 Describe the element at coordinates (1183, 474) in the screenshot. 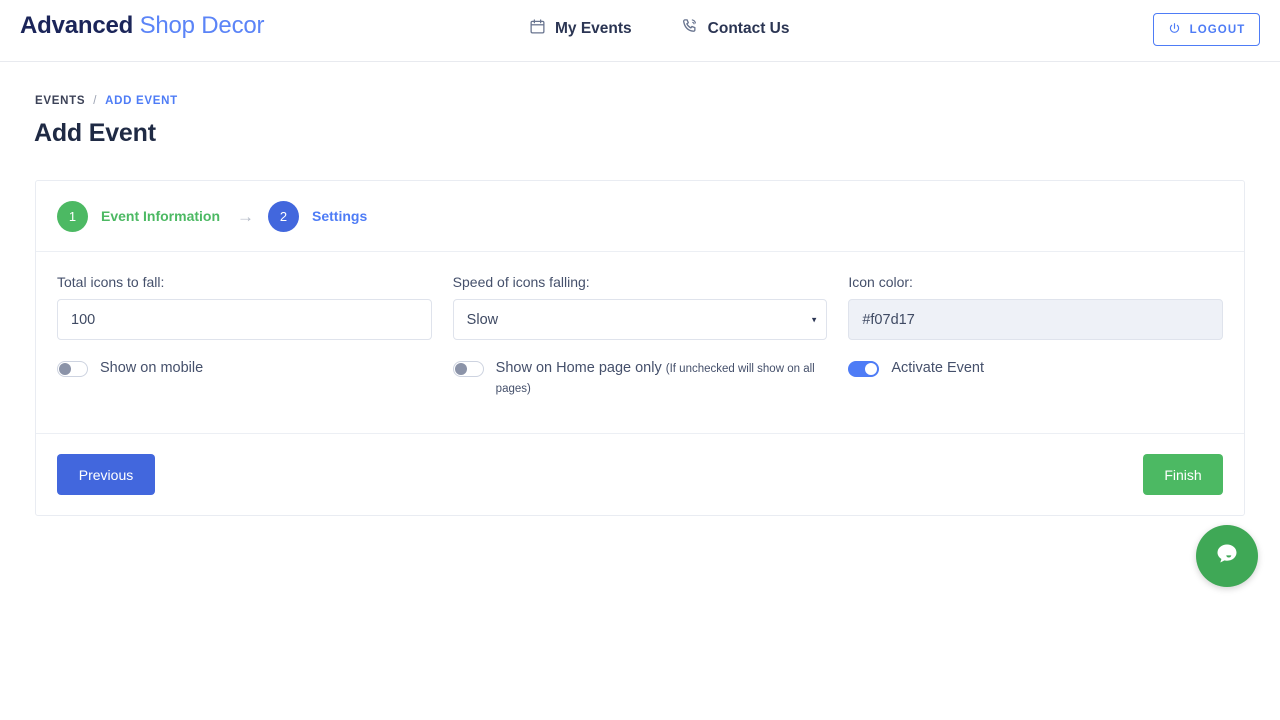

I see `finish-button: Finish` at that location.